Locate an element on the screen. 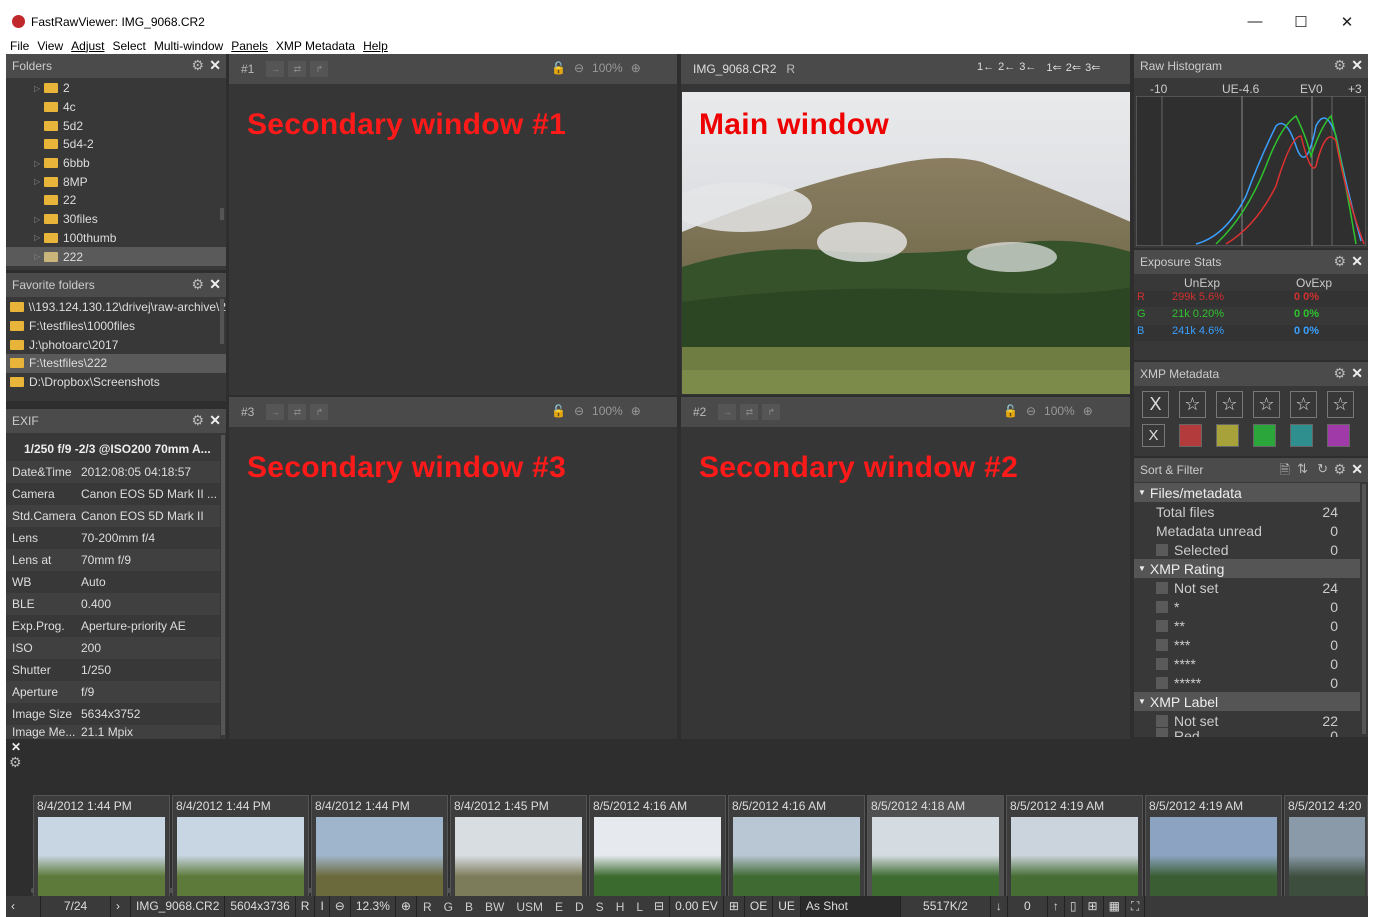  group-files-metadata: ▼ Files/metadata is located at coordinates (1247, 492).